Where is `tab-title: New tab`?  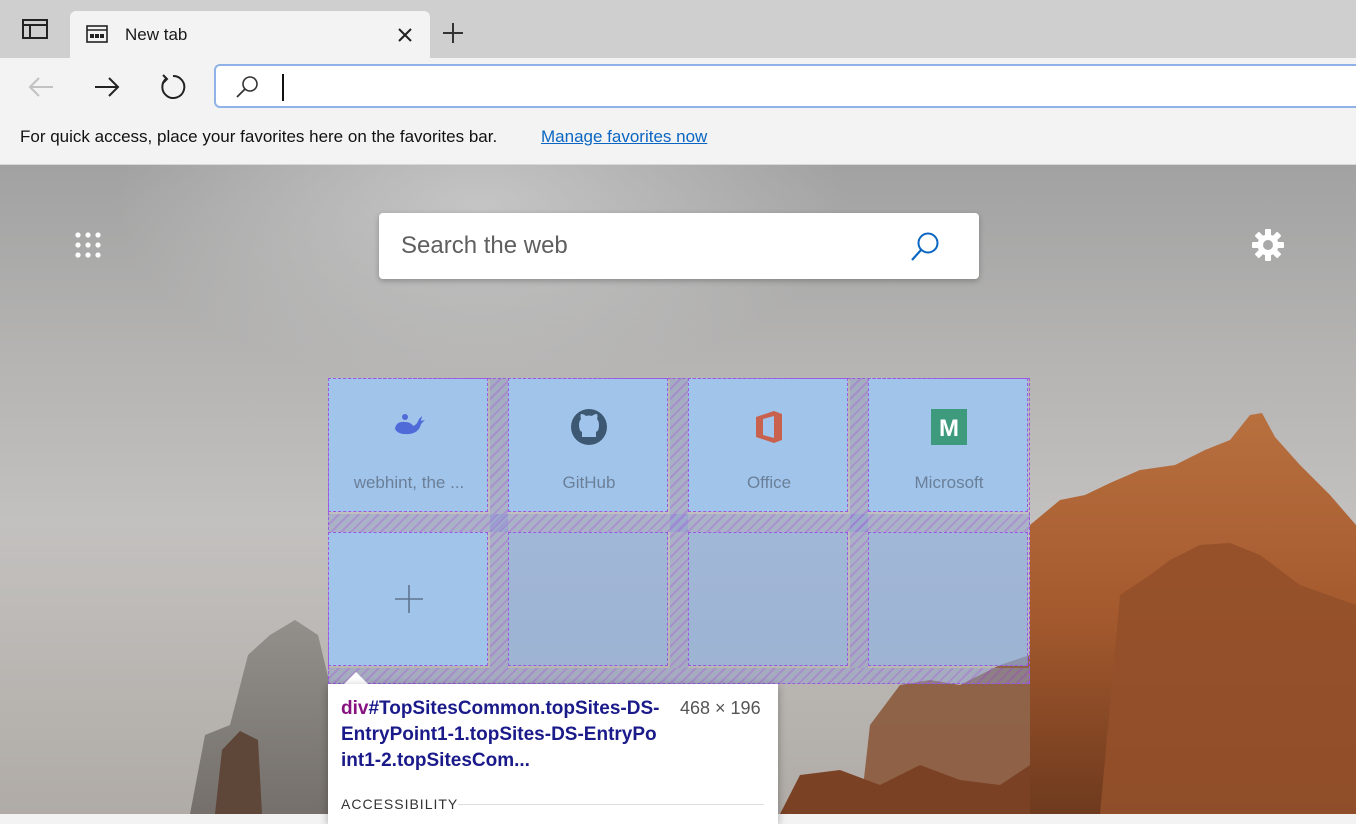 tab-title: New tab is located at coordinates (156, 34).